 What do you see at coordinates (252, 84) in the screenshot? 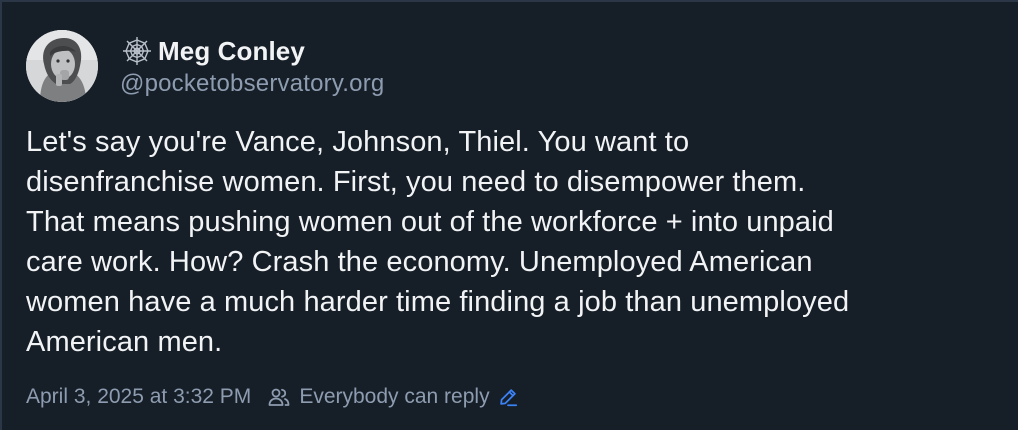
I see `author-handle: @pocketobservatory.org` at bounding box center [252, 84].